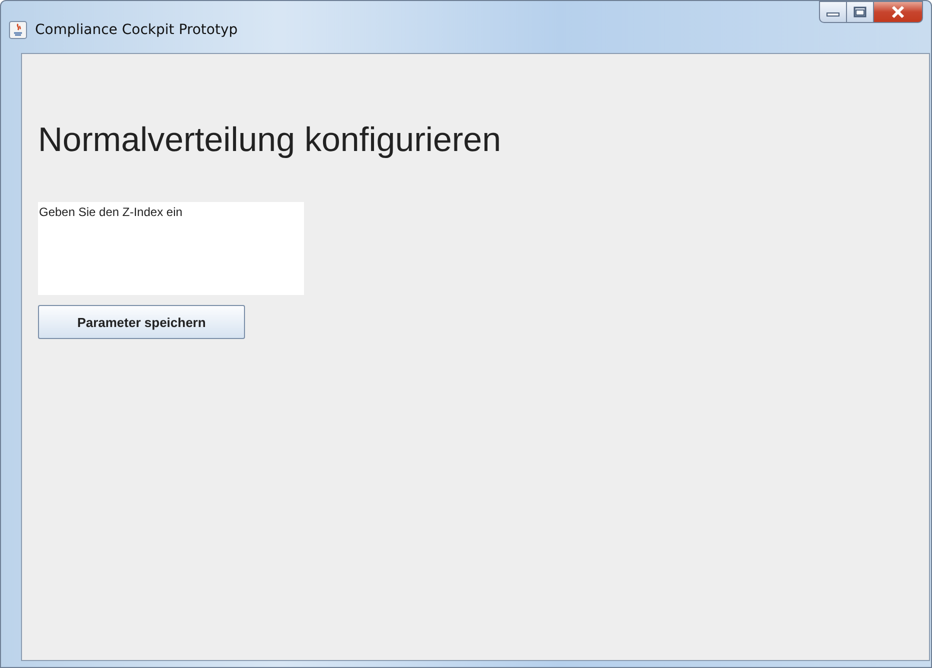 Image resolution: width=932 pixels, height=668 pixels. What do you see at coordinates (141, 322) in the screenshot?
I see `save-button: Parameter speichern` at bounding box center [141, 322].